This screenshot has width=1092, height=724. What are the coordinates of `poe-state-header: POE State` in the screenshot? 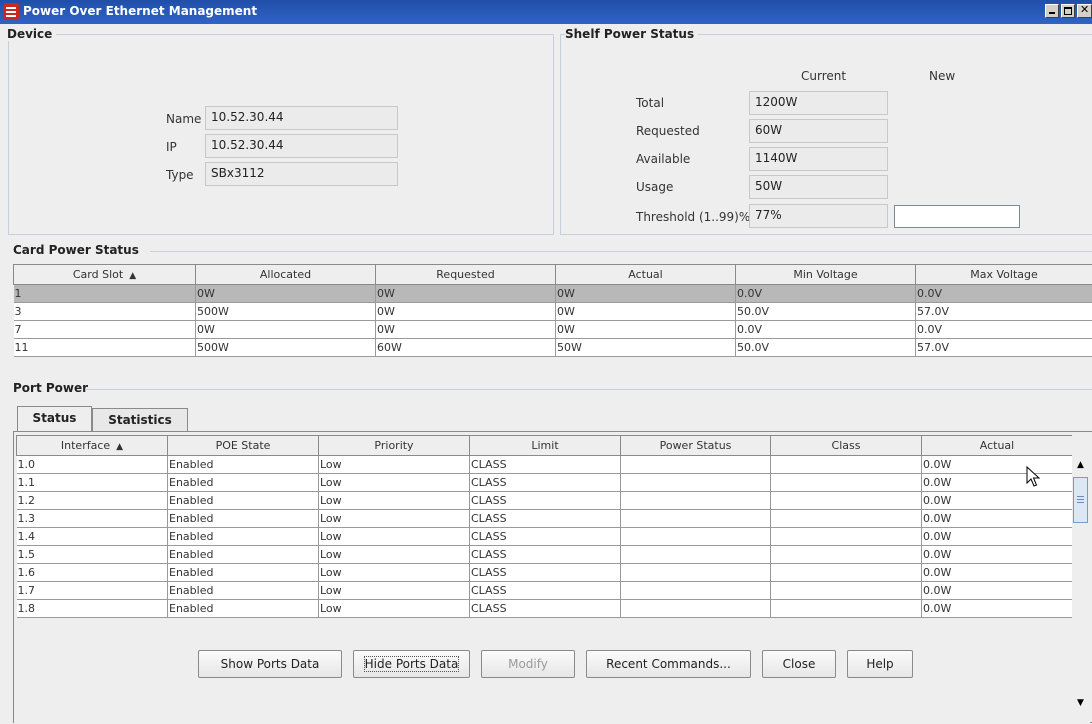 It's located at (243, 446).